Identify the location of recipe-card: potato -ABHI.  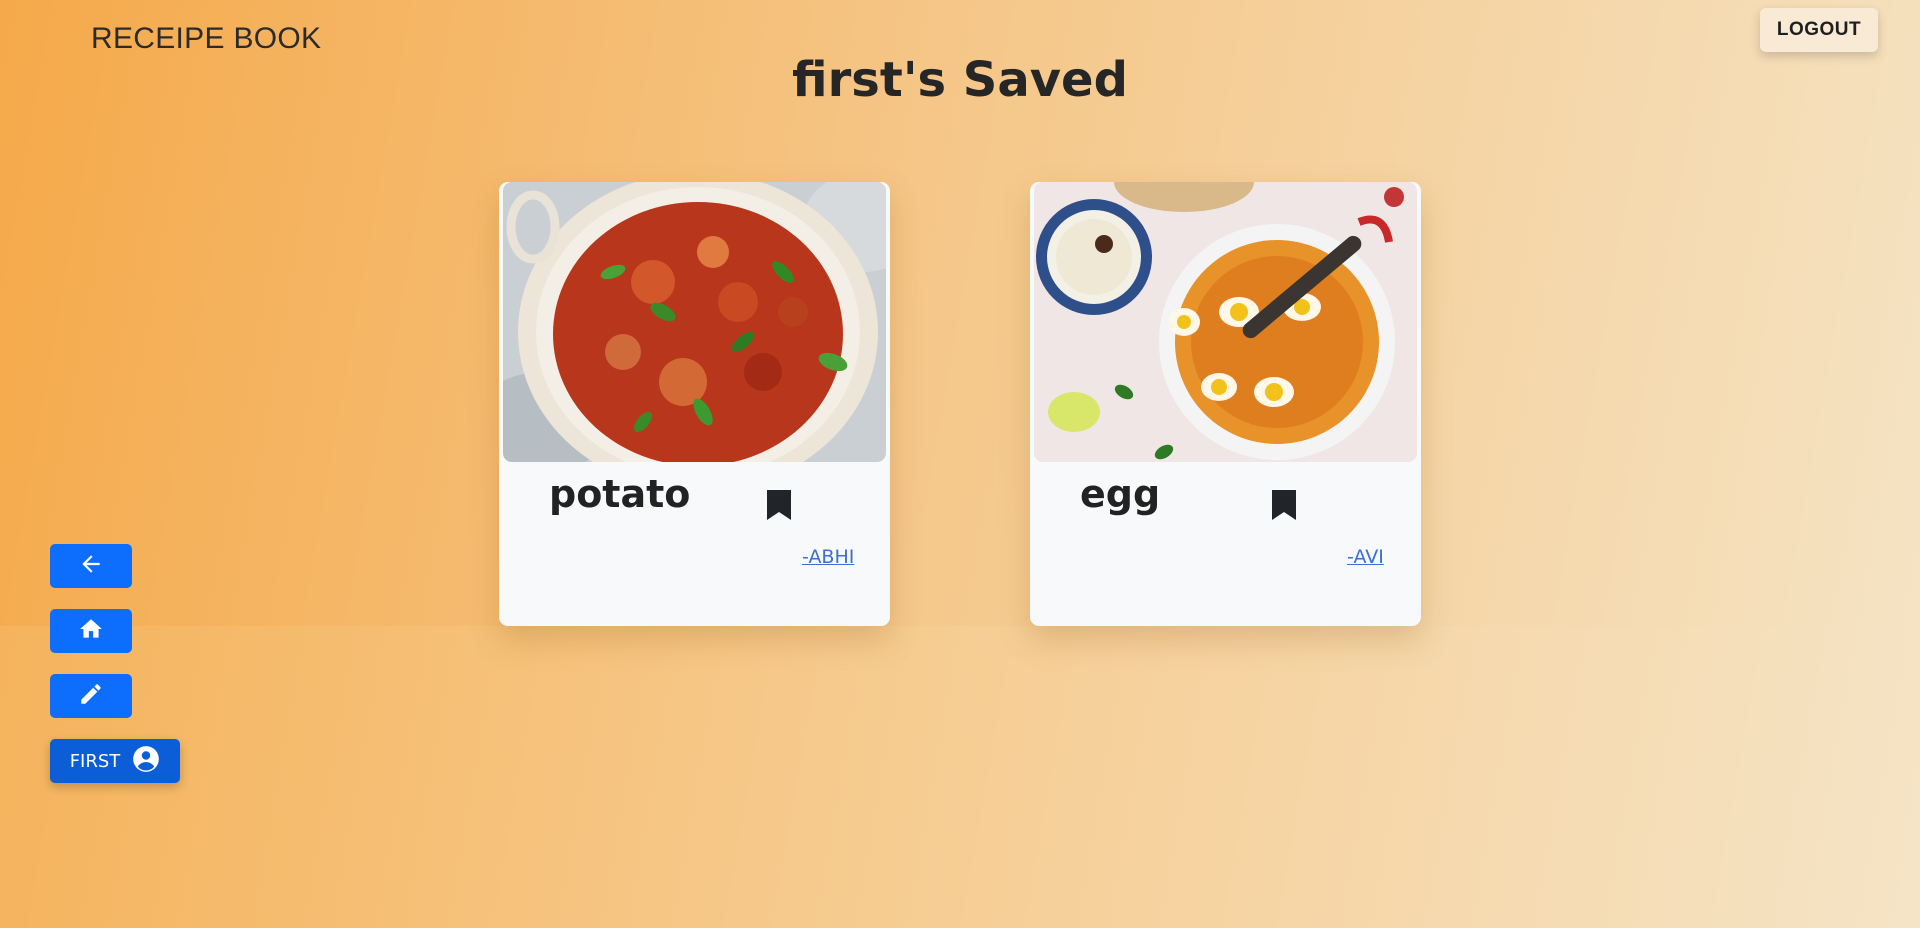
(694, 404).